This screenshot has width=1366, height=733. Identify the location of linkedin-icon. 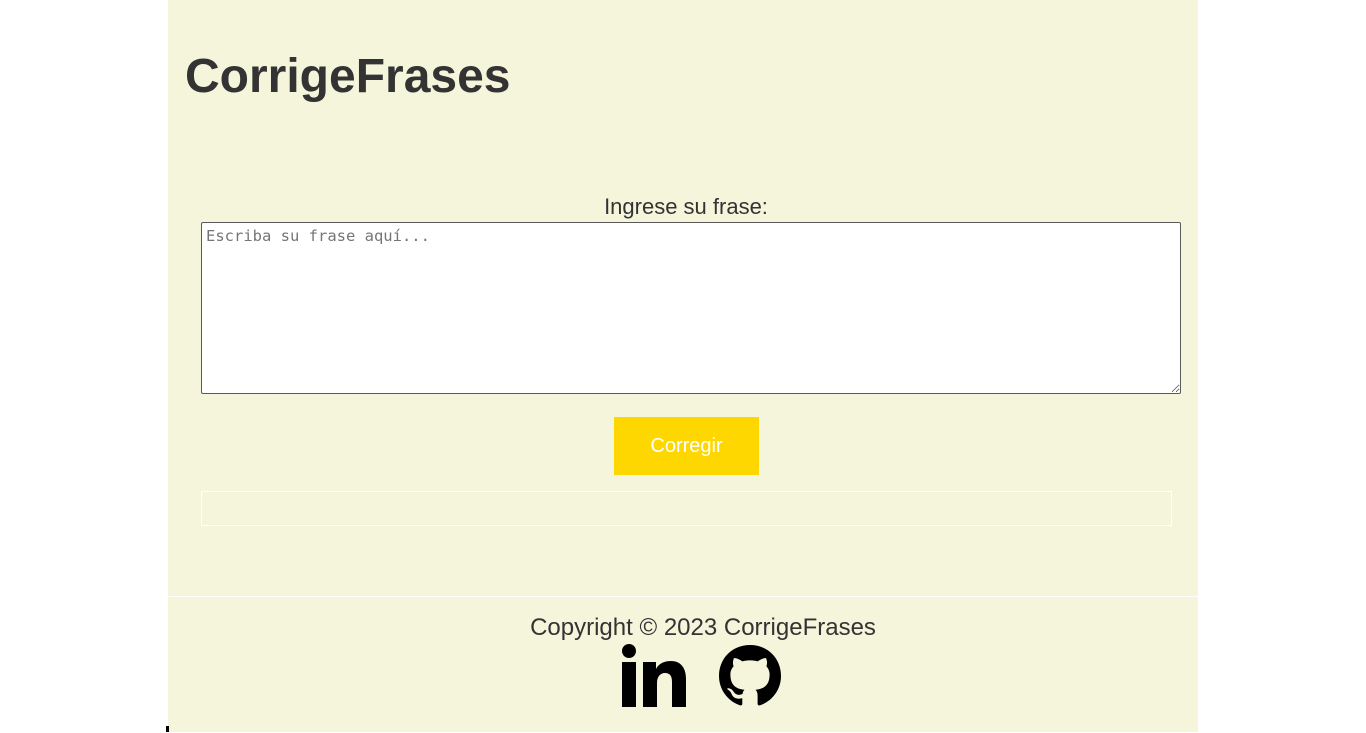
(653, 678).